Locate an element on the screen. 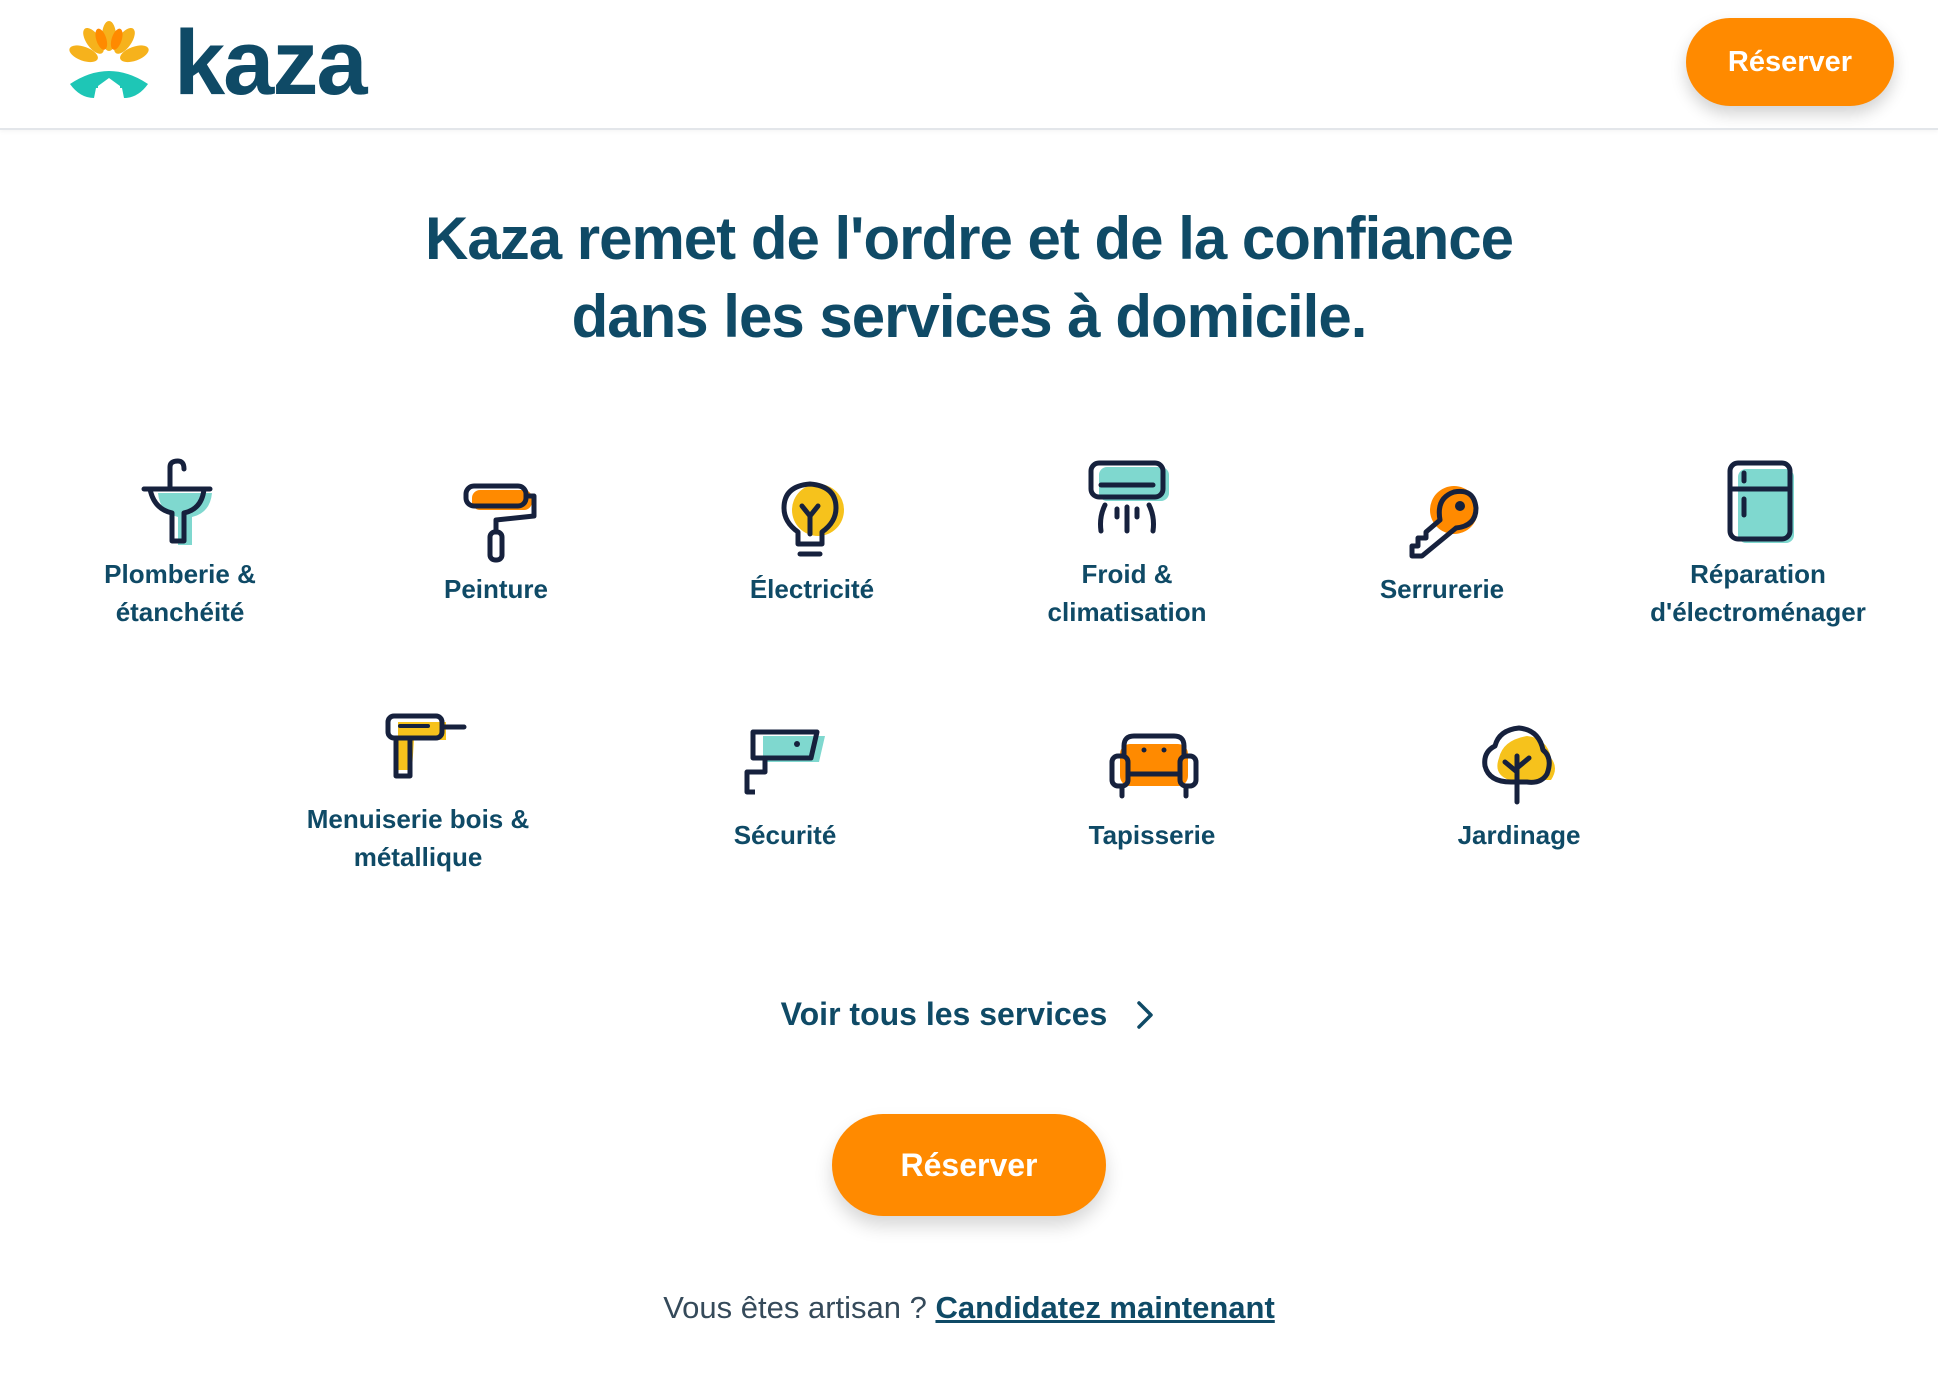 The image size is (1938, 1386). service-label-line2: d'électroménager is located at coordinates (1758, 612).